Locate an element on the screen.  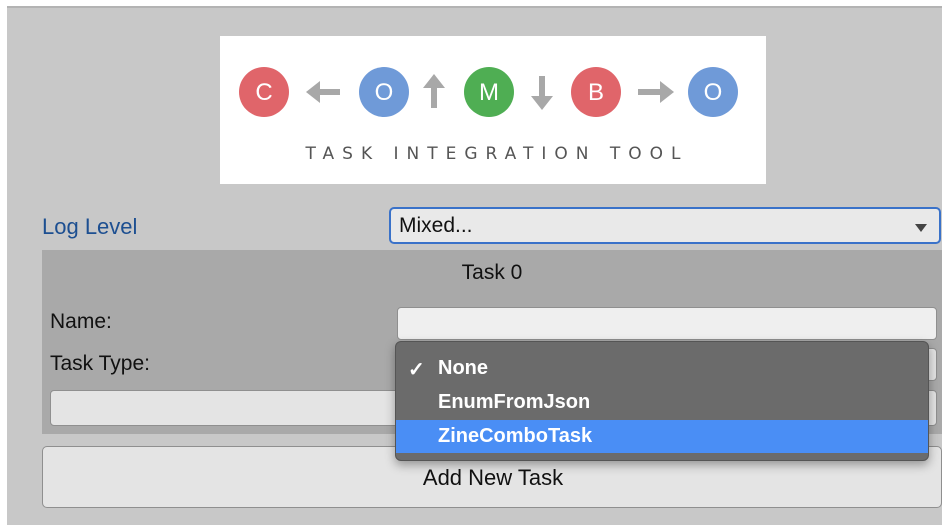
task-header: Task 0 is located at coordinates (492, 272).